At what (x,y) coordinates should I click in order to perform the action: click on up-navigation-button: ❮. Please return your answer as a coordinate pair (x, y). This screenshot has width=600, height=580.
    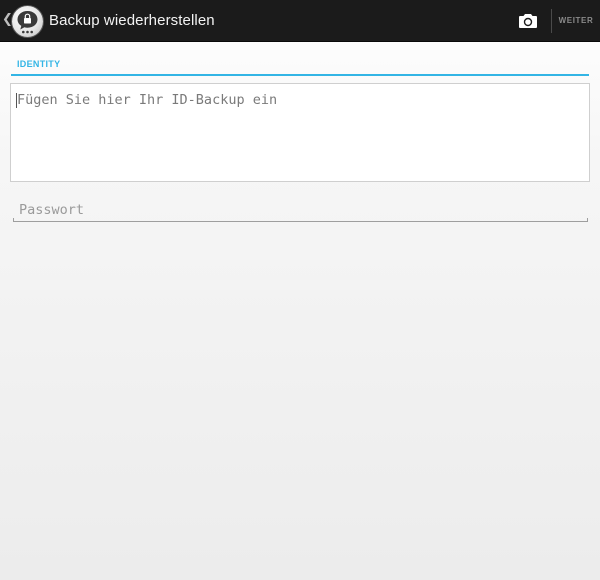
    Looking at the image, I should click on (23, 21).